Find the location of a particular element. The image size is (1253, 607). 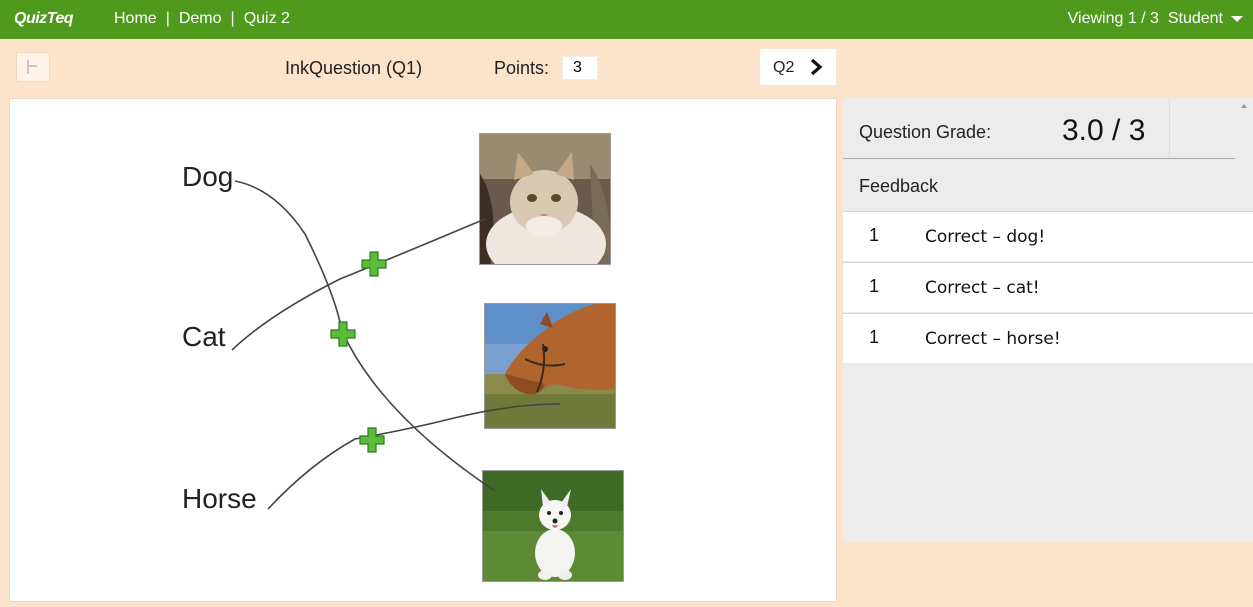

nav-demo: Demo is located at coordinates (200, 18).